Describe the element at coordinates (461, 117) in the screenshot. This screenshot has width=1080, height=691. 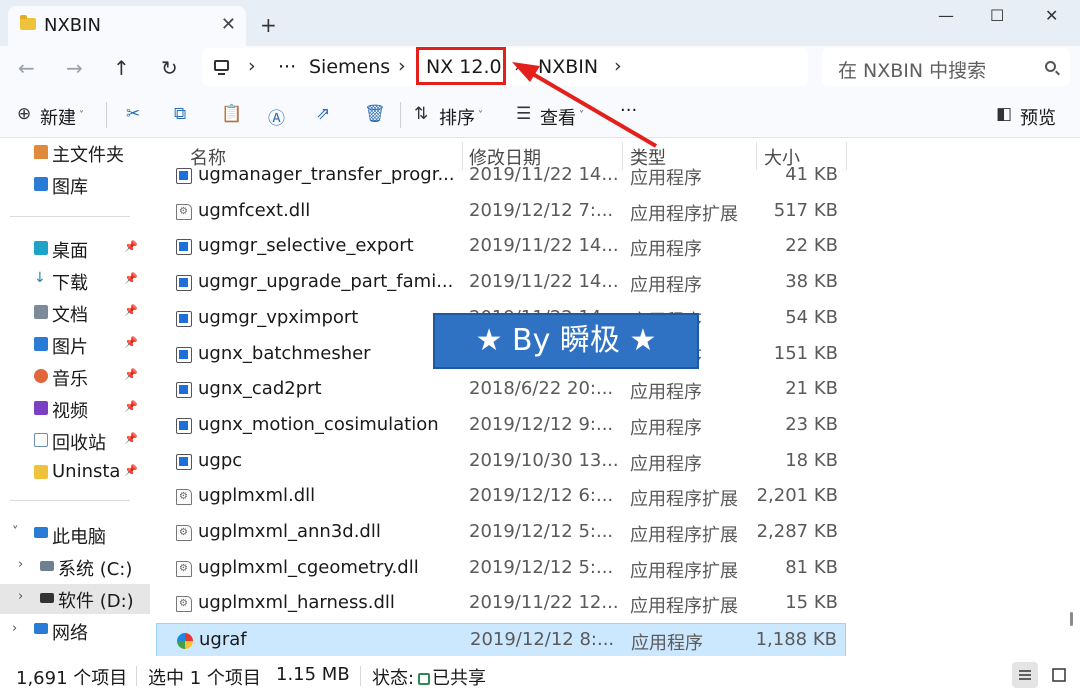
I see `sort-button: 排序 ˅` at that location.